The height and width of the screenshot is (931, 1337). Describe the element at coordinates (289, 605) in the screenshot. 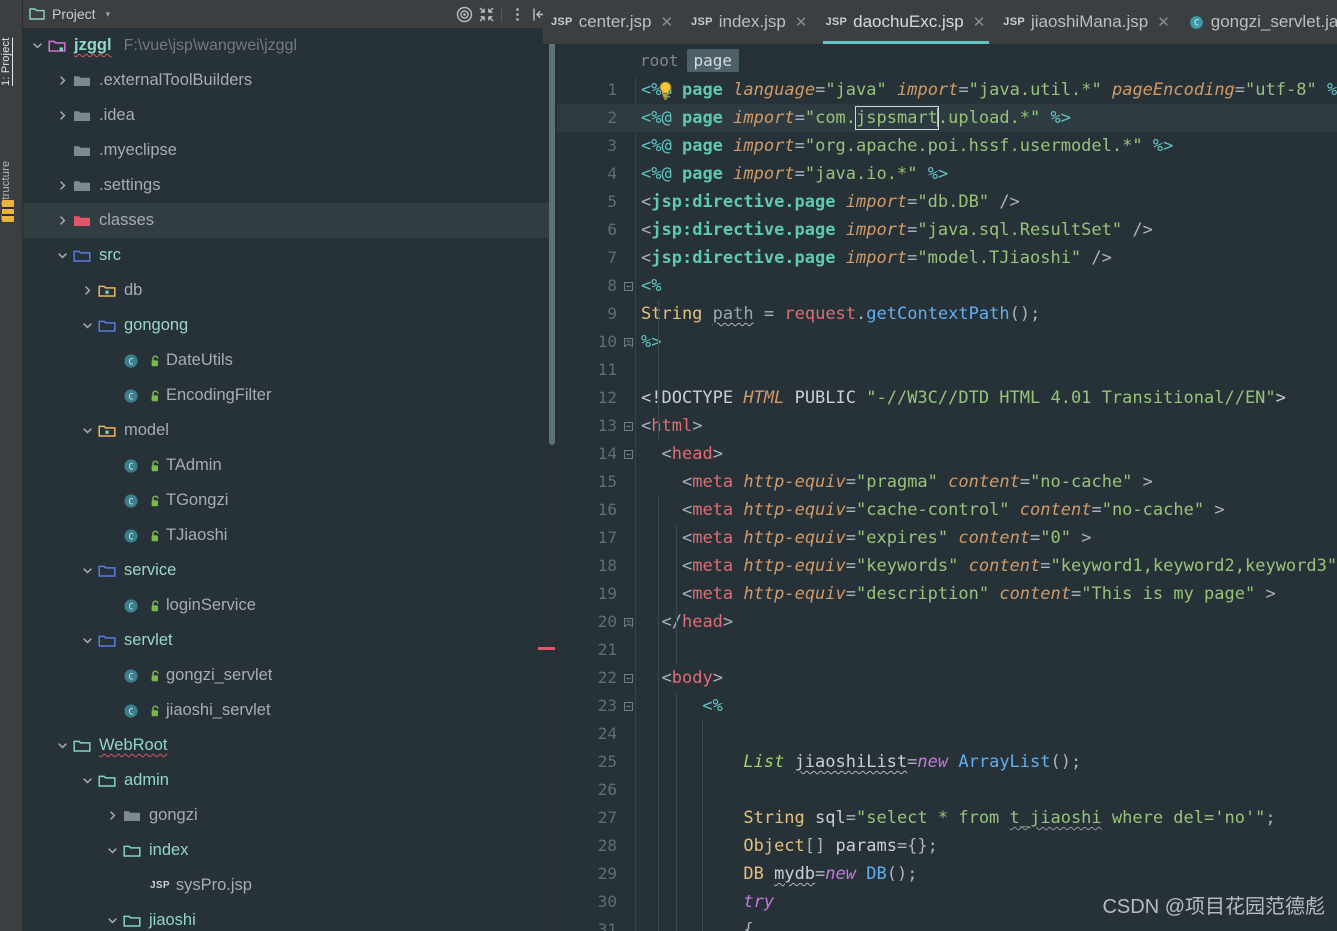

I see `tree-node-loginservice: CloginService` at that location.